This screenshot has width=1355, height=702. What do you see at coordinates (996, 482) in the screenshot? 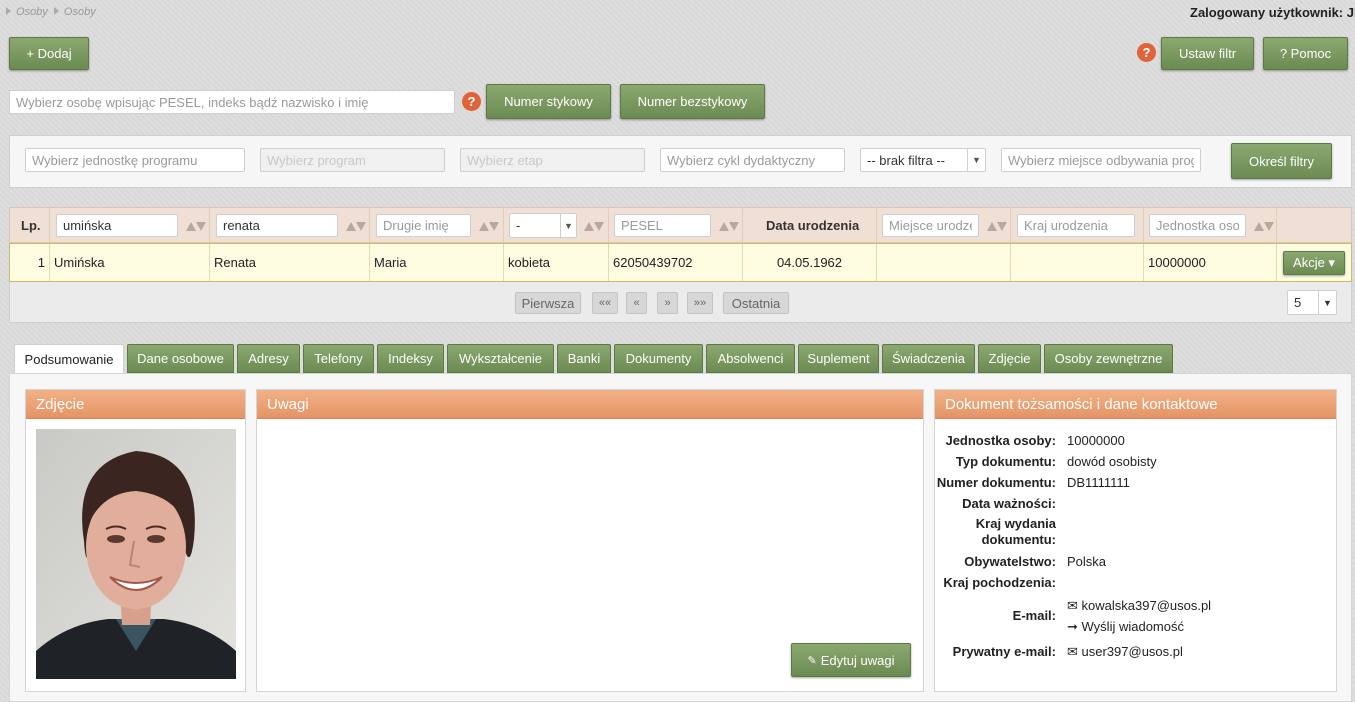
I see `doc-number-label: Numer dokumentu:` at bounding box center [996, 482].